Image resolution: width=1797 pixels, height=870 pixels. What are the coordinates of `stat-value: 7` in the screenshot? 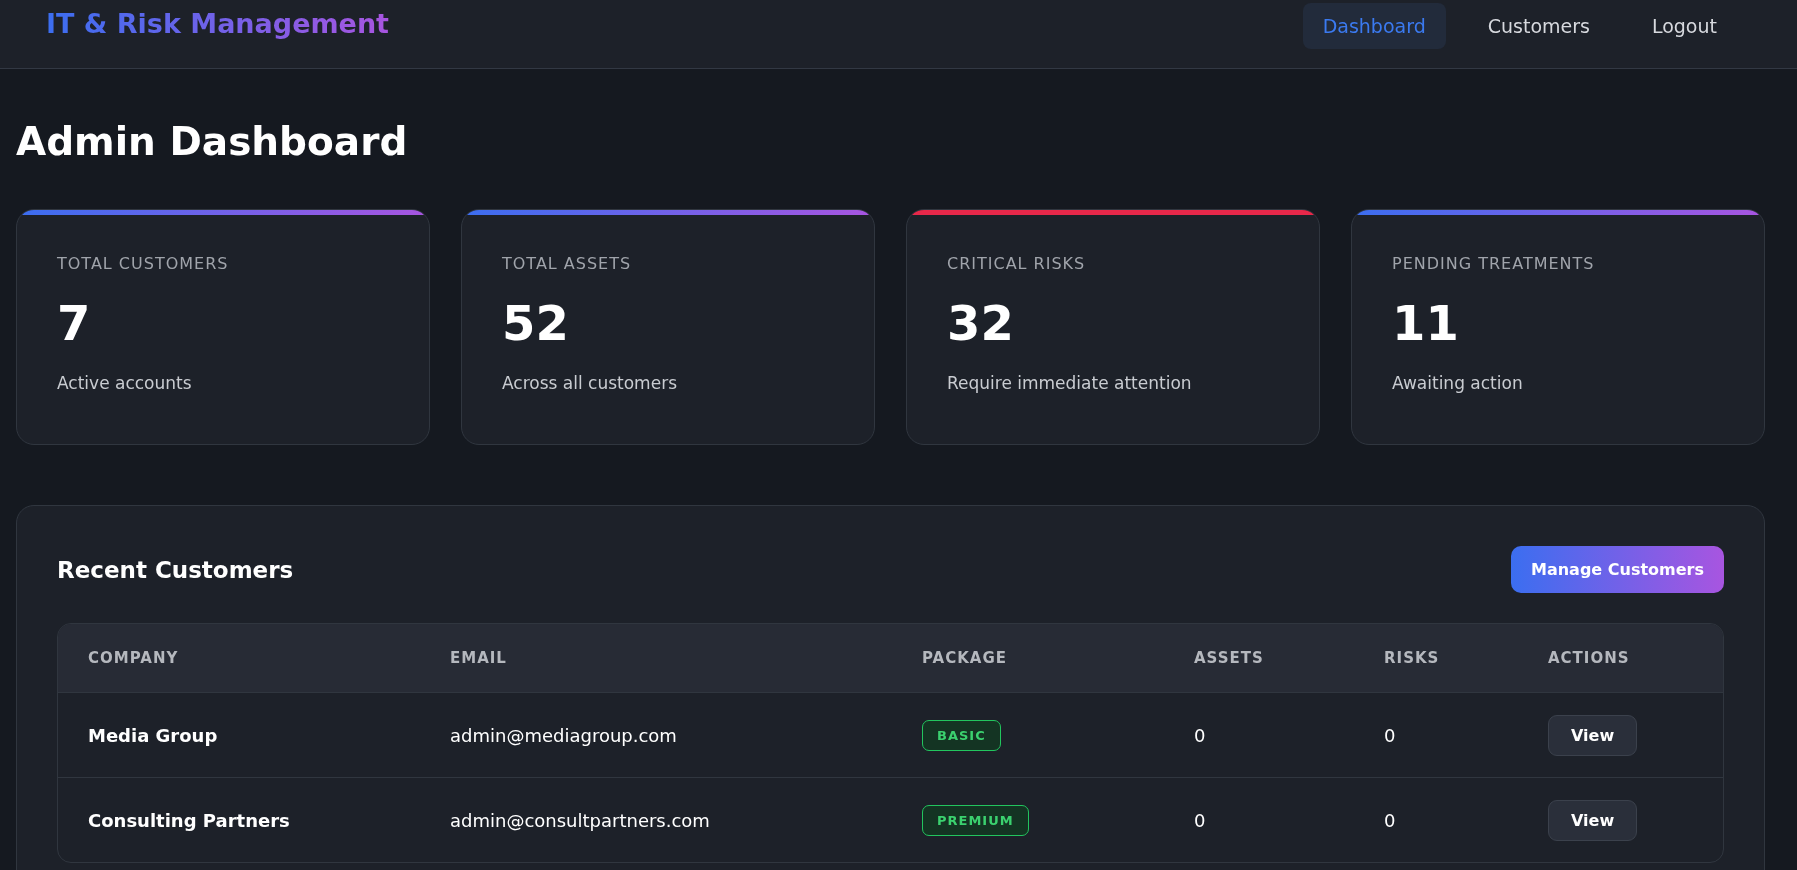 It's located at (74, 323).